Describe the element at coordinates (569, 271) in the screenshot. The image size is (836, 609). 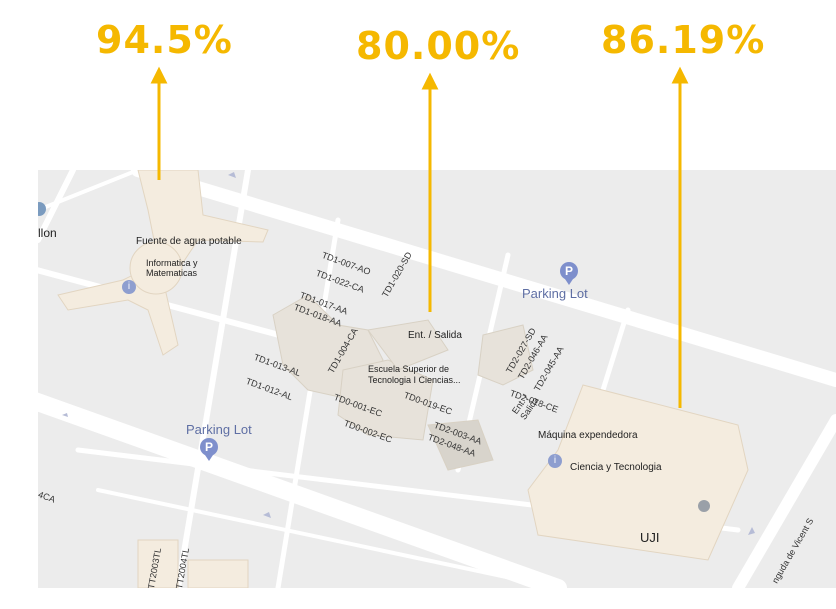
I see `parking-icon-1: P` at that location.